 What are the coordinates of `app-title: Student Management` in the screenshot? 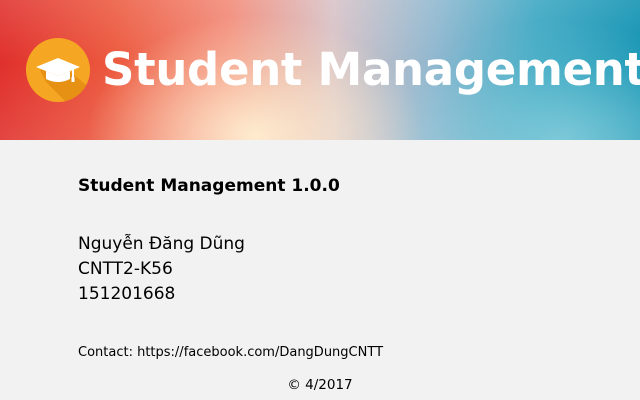 It's located at (371, 69).